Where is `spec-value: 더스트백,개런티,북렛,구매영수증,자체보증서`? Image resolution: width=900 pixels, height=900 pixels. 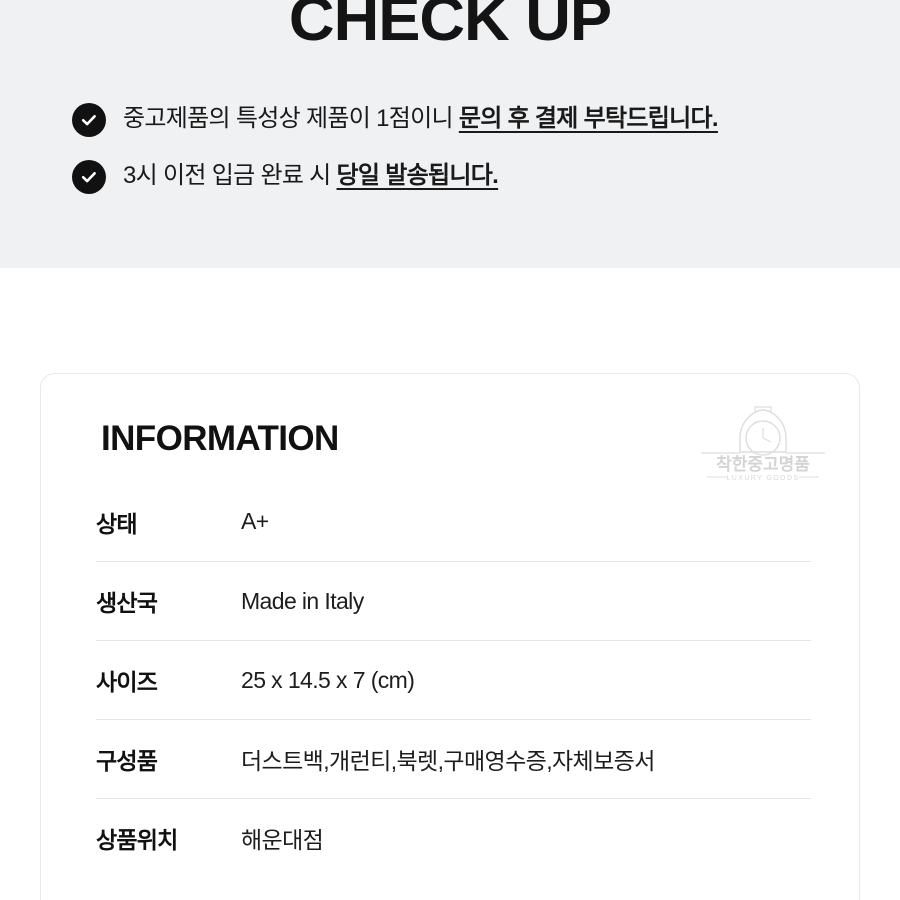 spec-value: 더스트백,개런티,북렛,구매영수증,자체보증서 is located at coordinates (448, 761).